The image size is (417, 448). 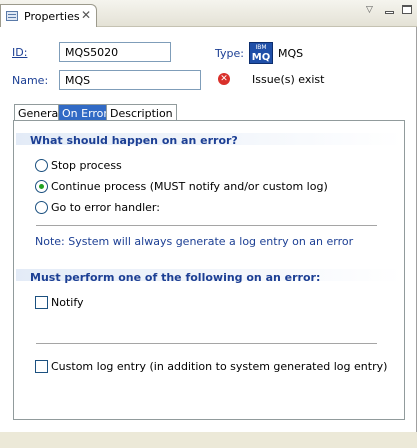 I want to click on name-label: Name:, so click(x=30, y=80).